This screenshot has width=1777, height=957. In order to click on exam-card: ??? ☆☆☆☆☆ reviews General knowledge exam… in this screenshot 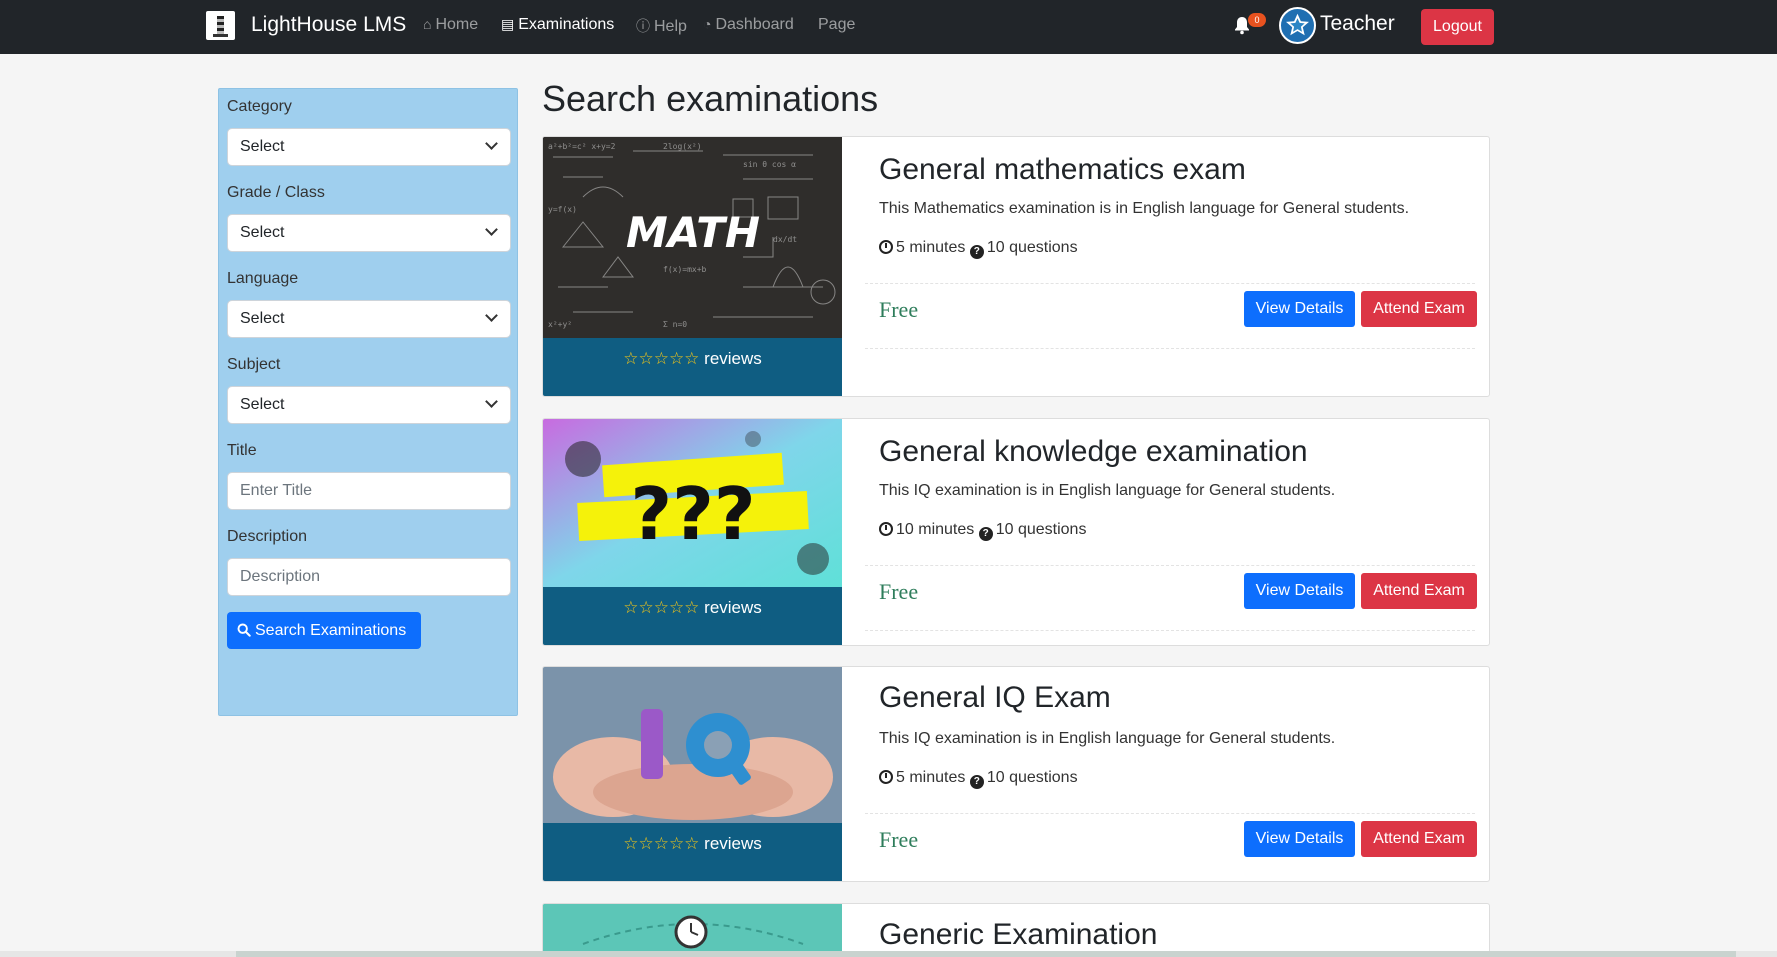, I will do `click(1016, 532)`.